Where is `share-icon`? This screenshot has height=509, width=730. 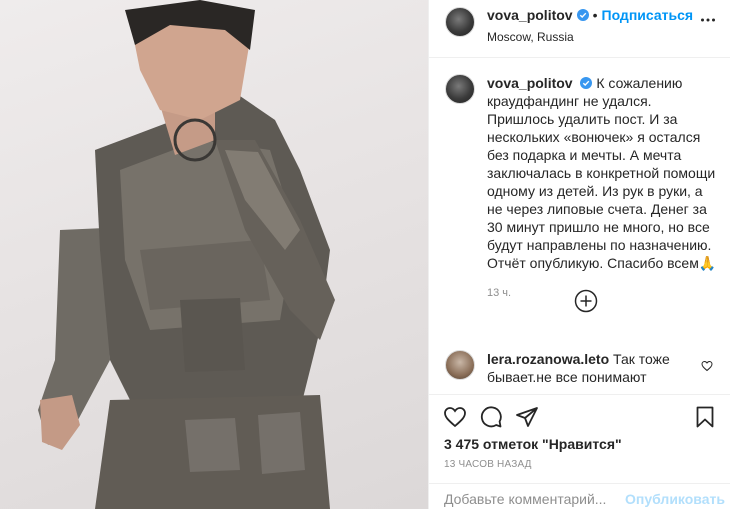 share-icon is located at coordinates (527, 417).